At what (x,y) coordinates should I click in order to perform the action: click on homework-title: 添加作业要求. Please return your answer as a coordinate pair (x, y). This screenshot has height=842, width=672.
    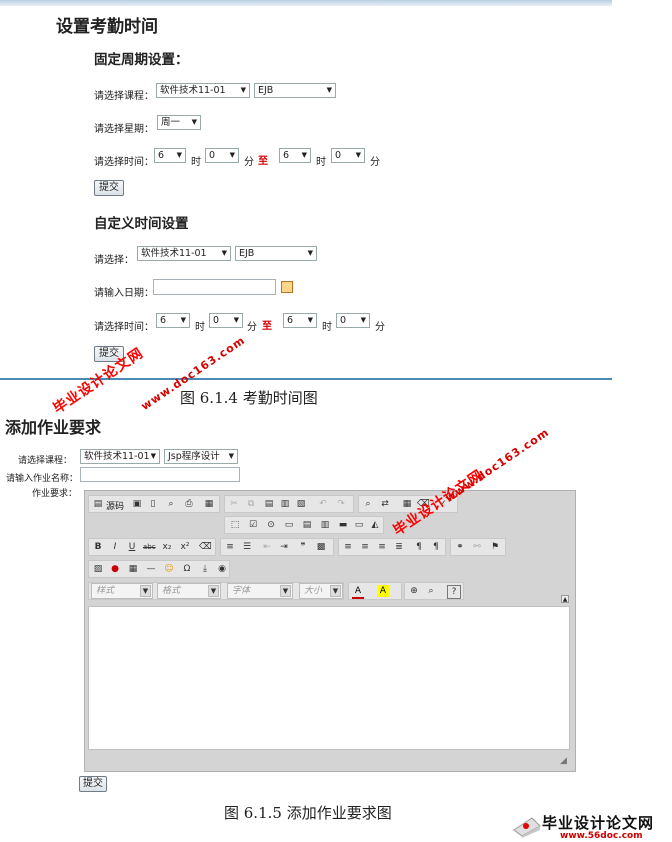
    Looking at the image, I should click on (53, 427).